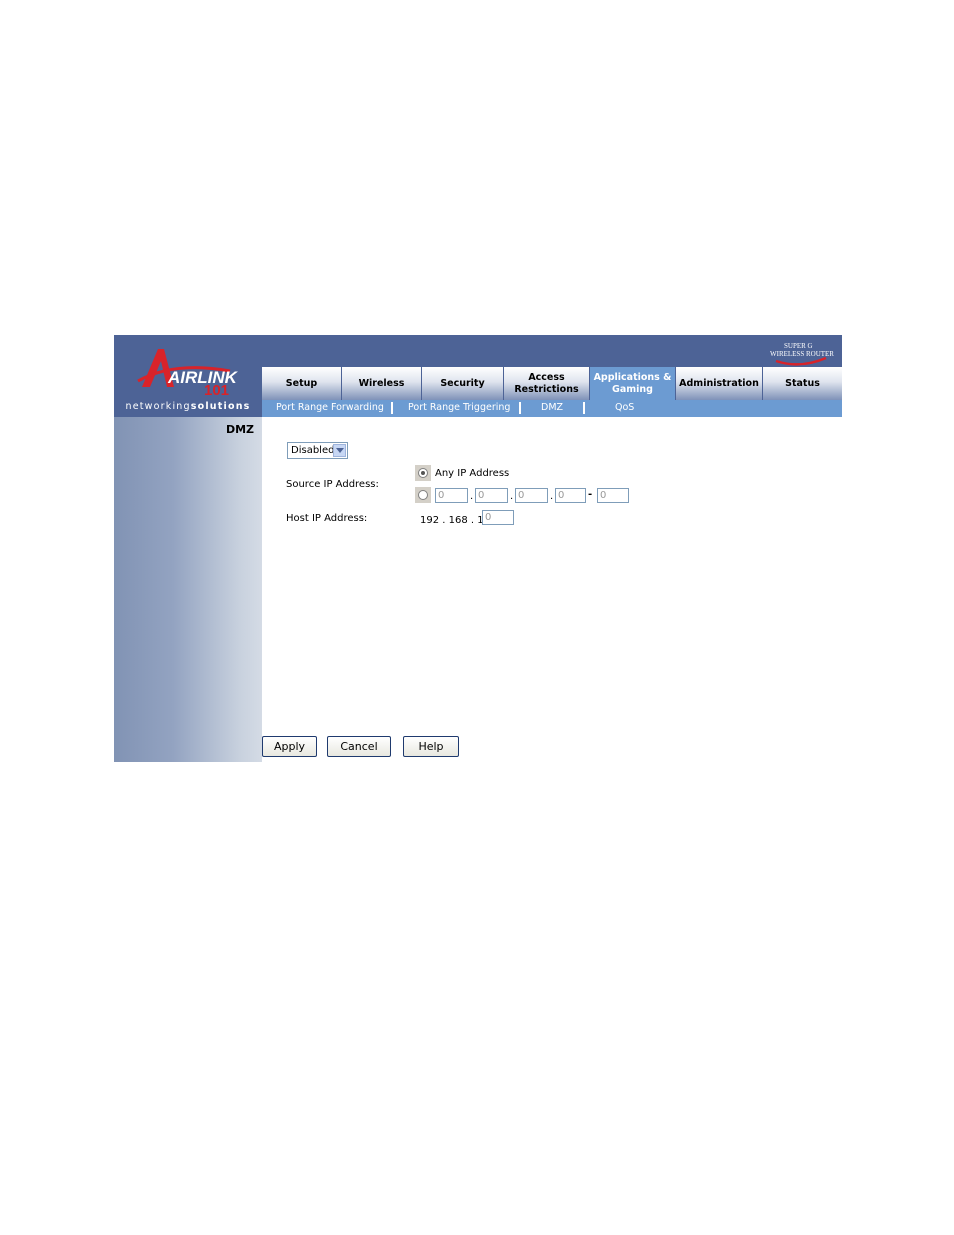 This screenshot has width=954, height=1235. I want to click on subnav-port-range-forwarding: Port Range Forwarding, so click(330, 407).